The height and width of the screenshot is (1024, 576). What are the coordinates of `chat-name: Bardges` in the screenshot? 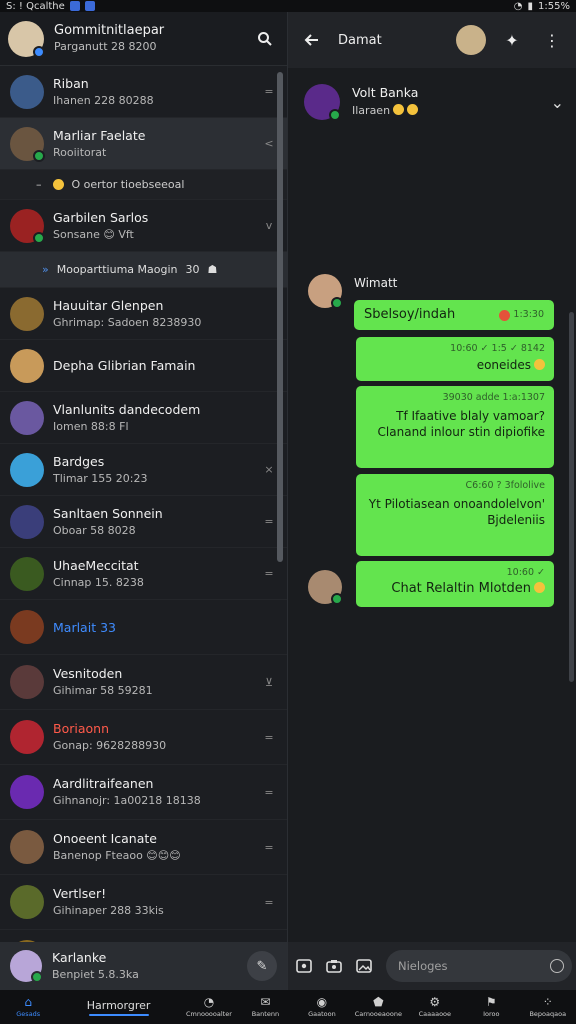 It's located at (79, 461).